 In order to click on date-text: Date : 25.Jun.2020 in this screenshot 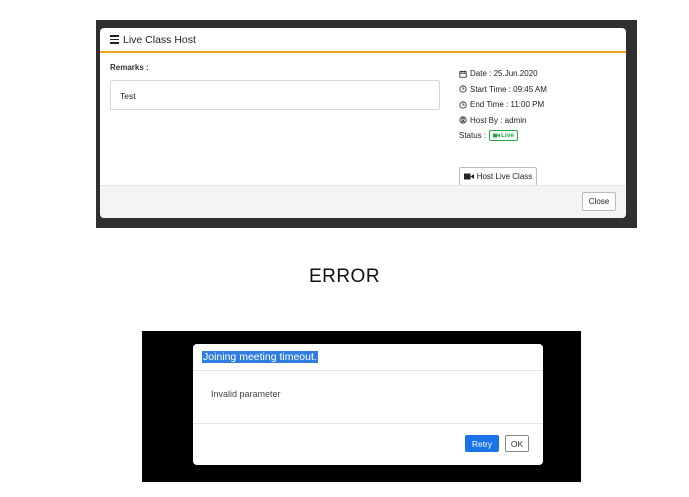, I will do `click(504, 74)`.